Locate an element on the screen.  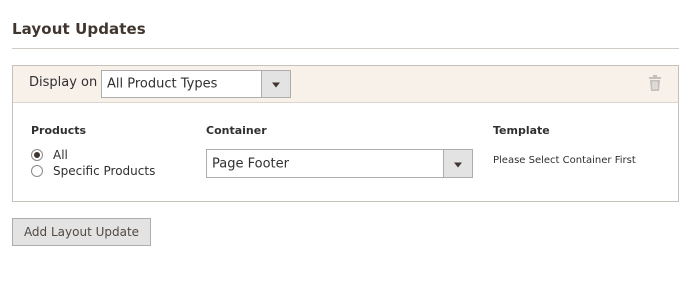
radio-all-label: All is located at coordinates (60, 155).